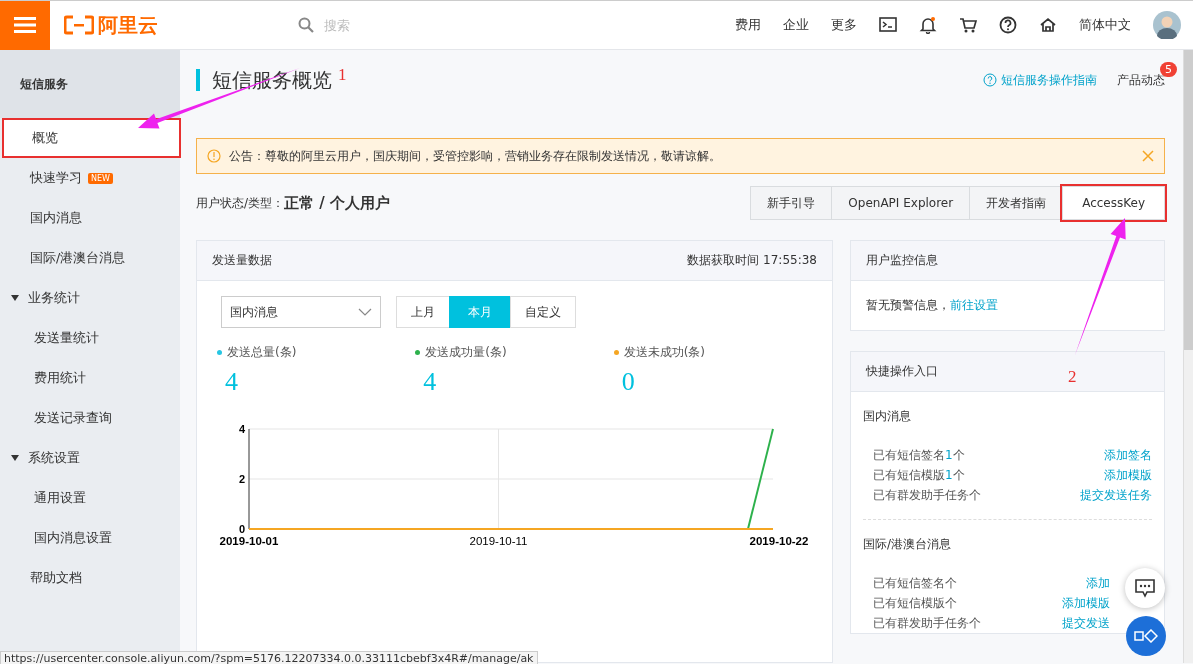 This screenshot has height=664, width=1193. Describe the element at coordinates (498, 541) in the screenshot. I see `axis-label: 2019-10-11` at that location.